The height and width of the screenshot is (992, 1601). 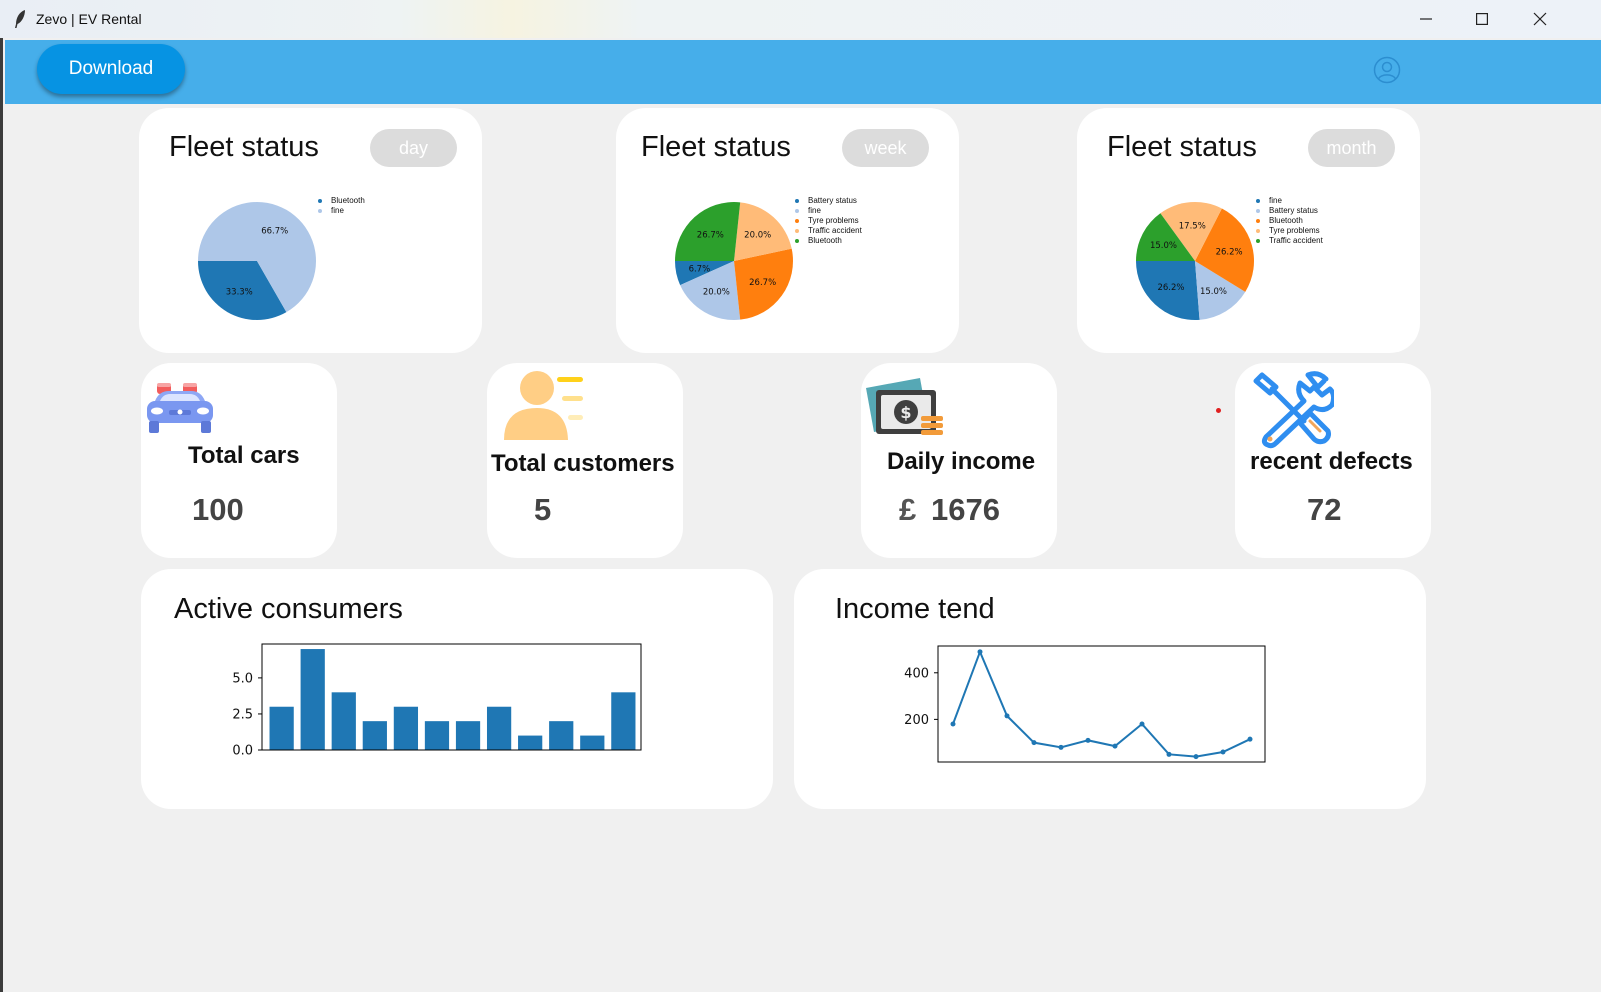 What do you see at coordinates (833, 220) in the screenshot?
I see `legend-label: Tyre problems` at bounding box center [833, 220].